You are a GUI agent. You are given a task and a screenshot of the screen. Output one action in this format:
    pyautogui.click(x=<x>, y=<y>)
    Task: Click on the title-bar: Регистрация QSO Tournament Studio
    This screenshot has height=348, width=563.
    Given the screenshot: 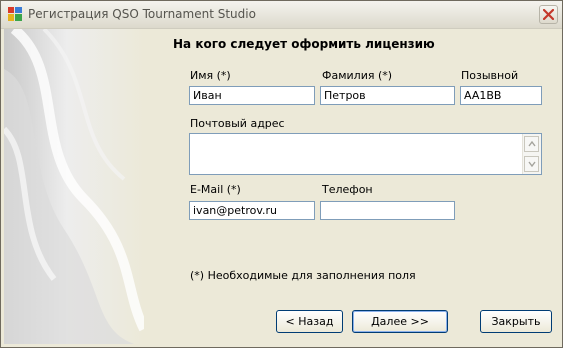 What is the action you would take?
    pyautogui.click(x=281, y=15)
    